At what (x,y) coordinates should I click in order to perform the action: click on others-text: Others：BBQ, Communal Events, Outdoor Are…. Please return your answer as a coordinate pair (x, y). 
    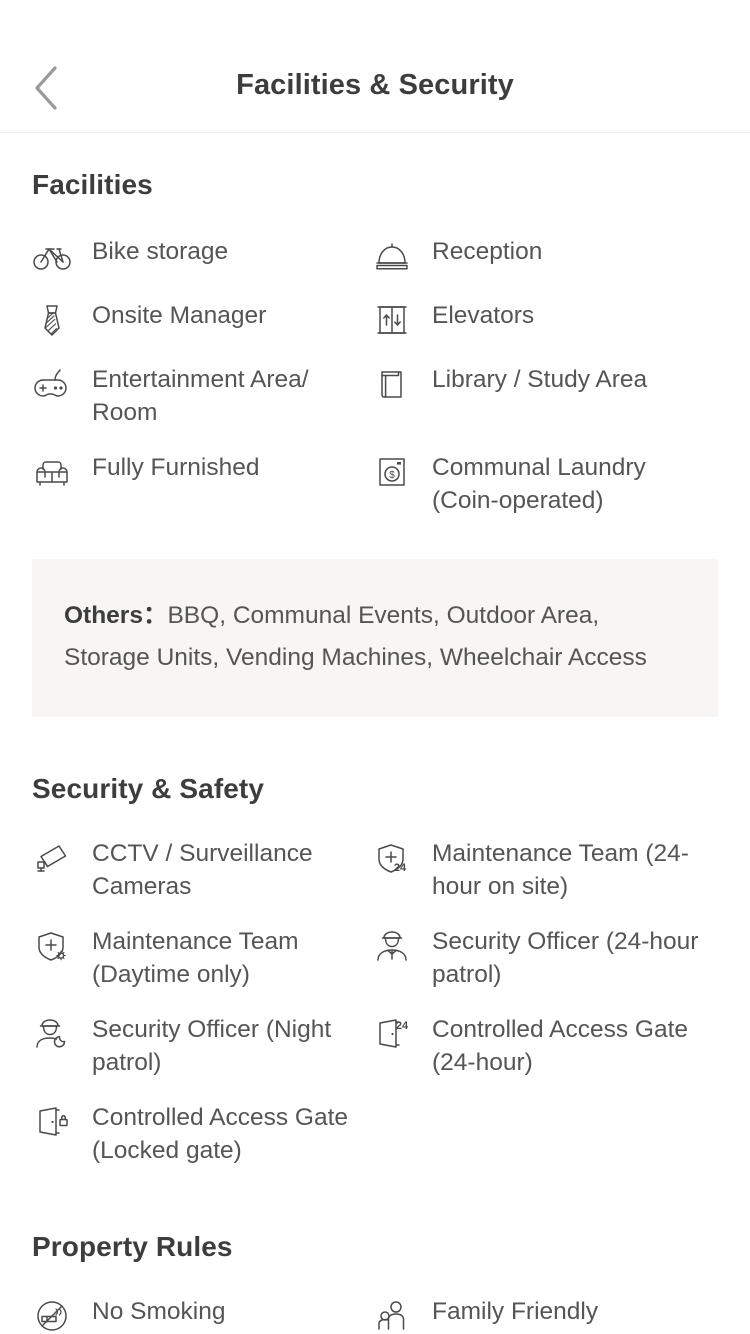
    Looking at the image, I should click on (375, 637).